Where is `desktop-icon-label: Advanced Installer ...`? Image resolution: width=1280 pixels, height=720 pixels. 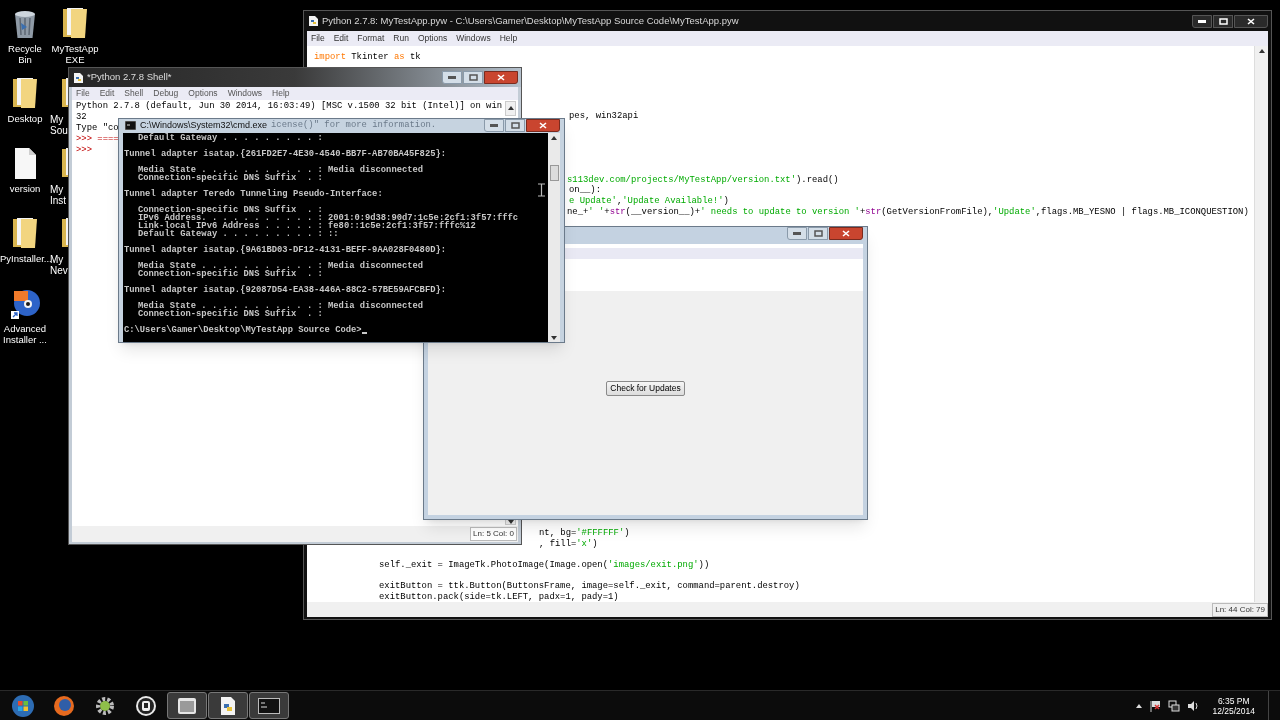 desktop-icon-label: Advanced Installer ... is located at coordinates (25, 334).